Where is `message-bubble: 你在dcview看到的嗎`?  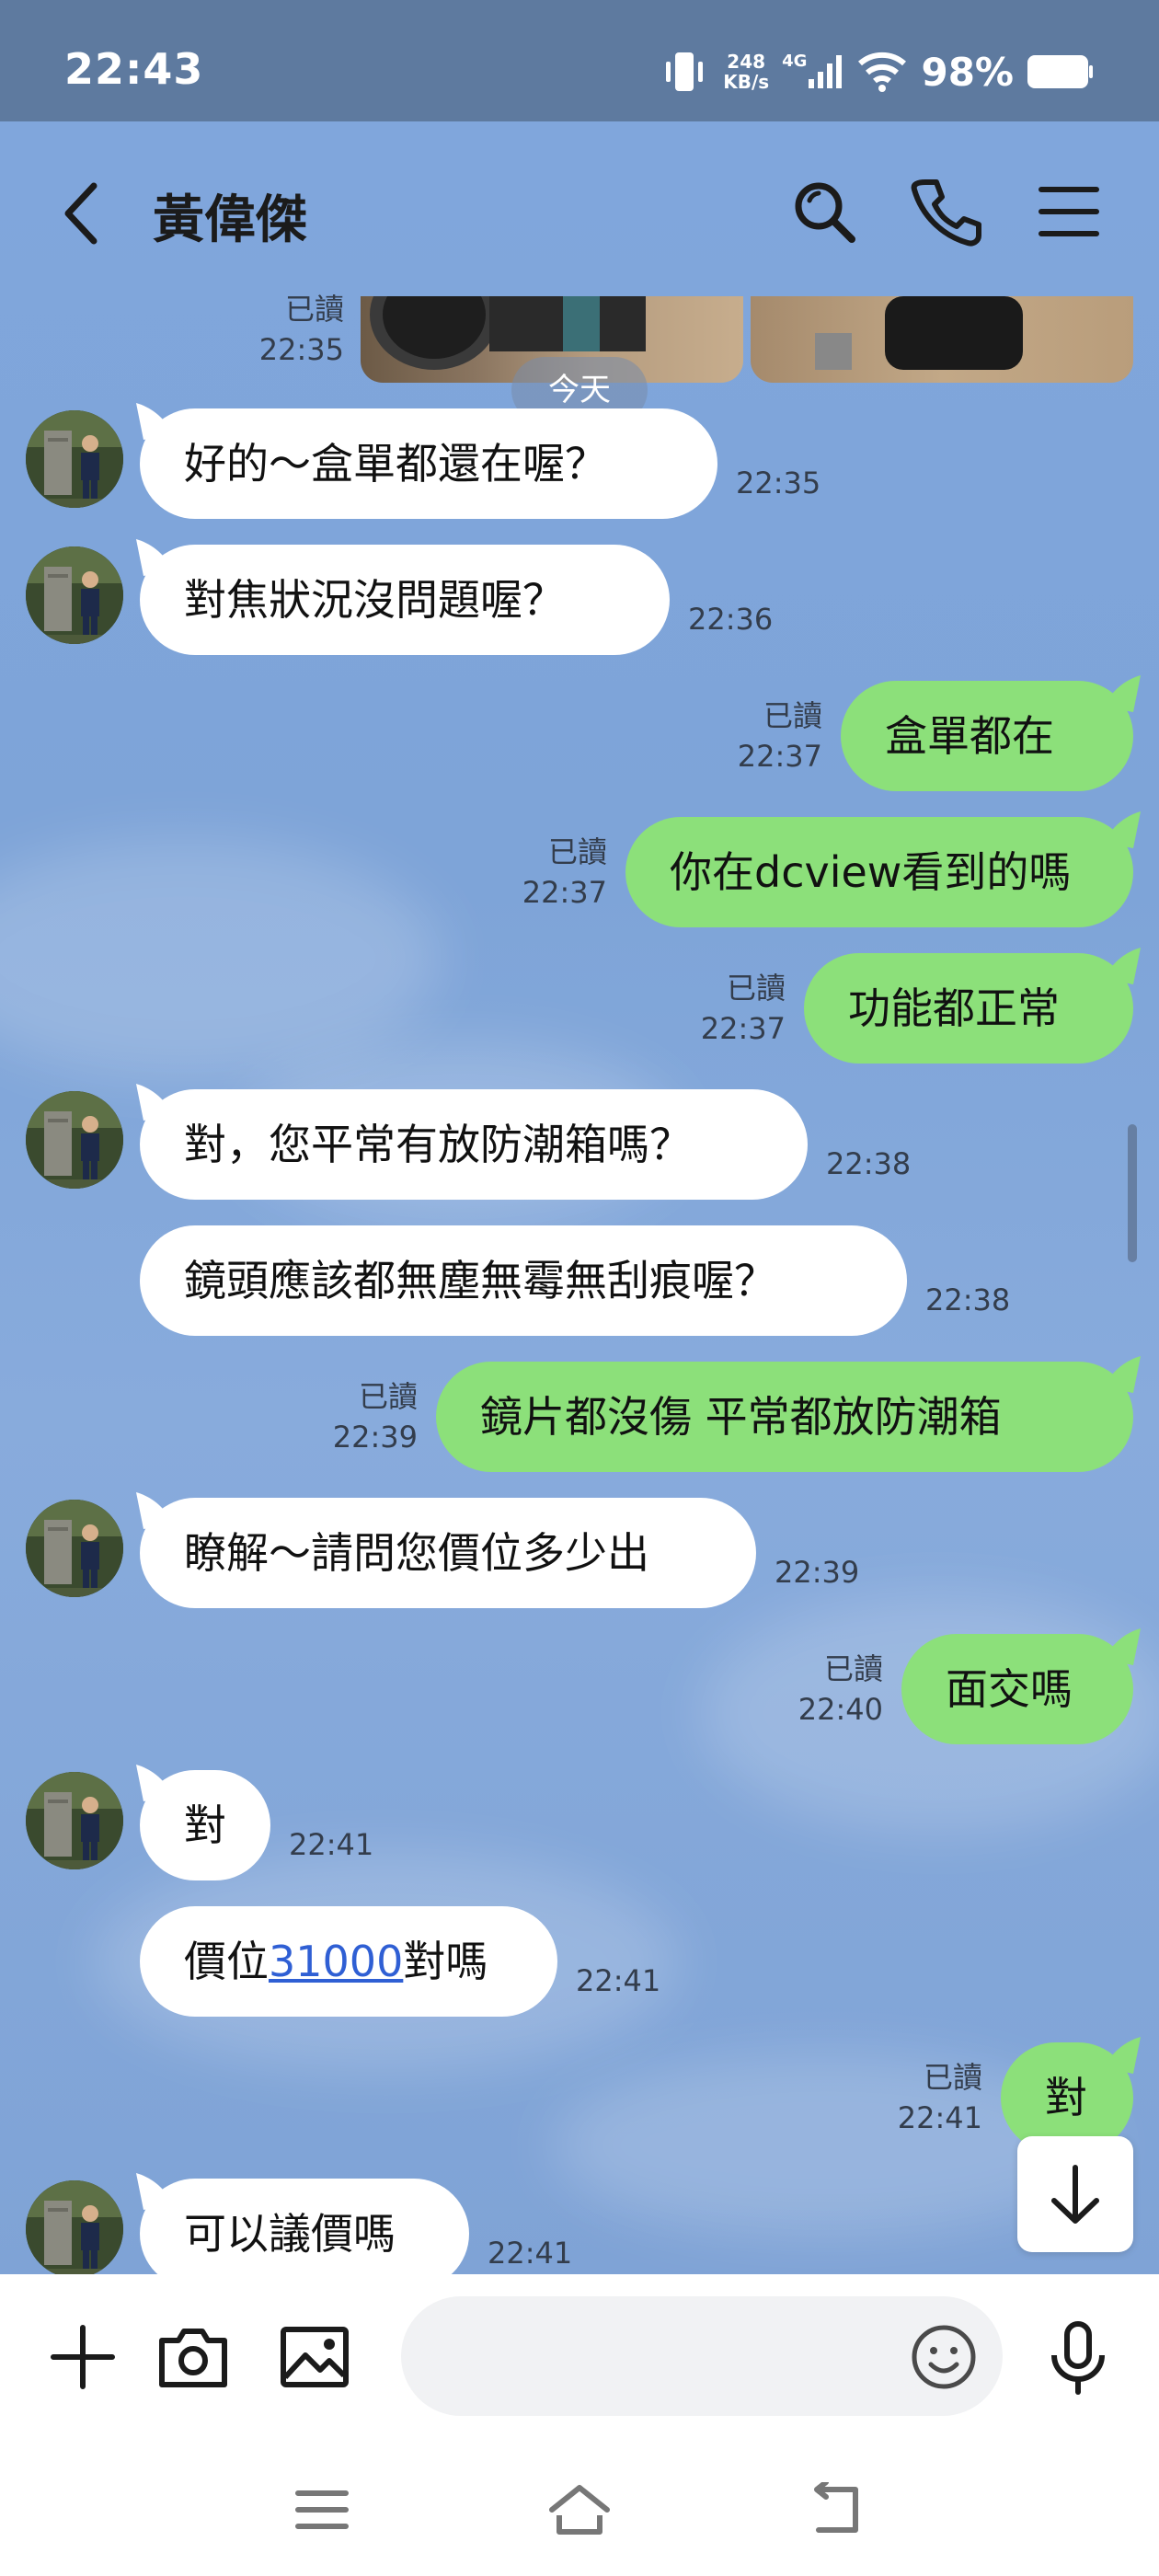
message-bubble: 你在dcview看到的嗎 is located at coordinates (879, 872).